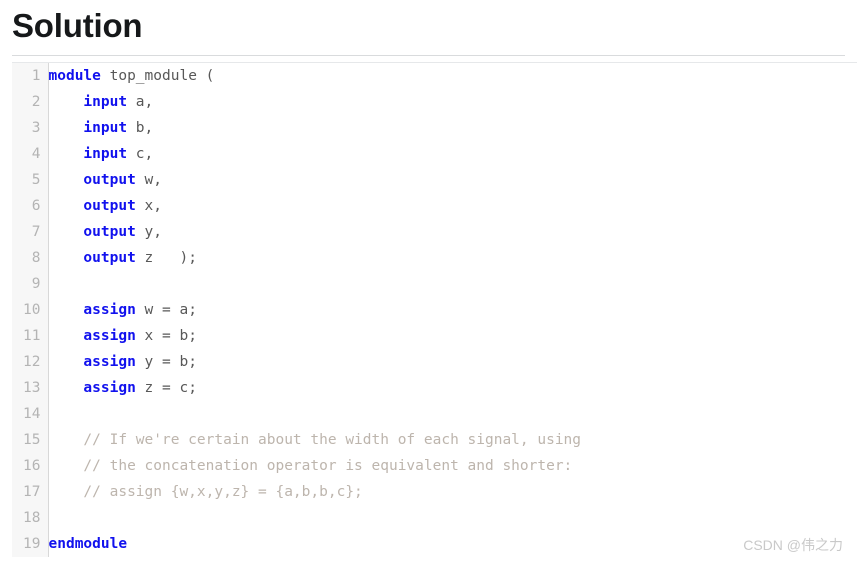  Describe the element at coordinates (166, 336) in the screenshot. I see `code-text: x = b;` at that location.